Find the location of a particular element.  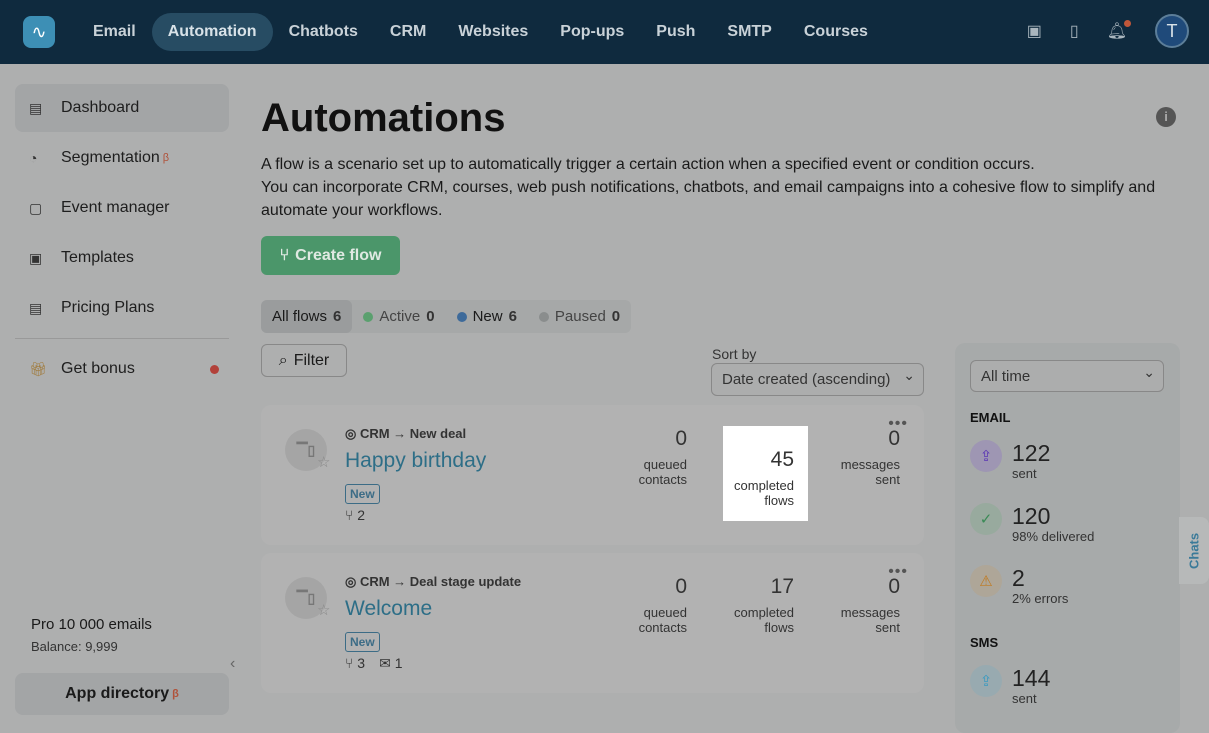

sidebar-item-templates: ▣ Templates is located at coordinates (122, 258).